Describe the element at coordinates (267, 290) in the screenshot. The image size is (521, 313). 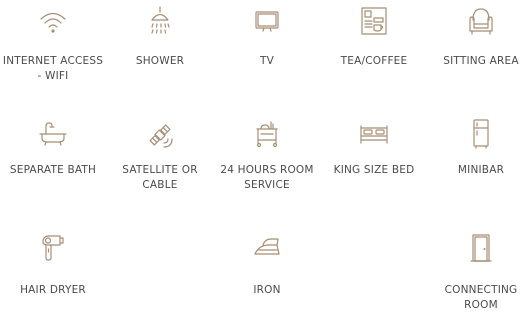
I see `amenity-label: IRON` at that location.